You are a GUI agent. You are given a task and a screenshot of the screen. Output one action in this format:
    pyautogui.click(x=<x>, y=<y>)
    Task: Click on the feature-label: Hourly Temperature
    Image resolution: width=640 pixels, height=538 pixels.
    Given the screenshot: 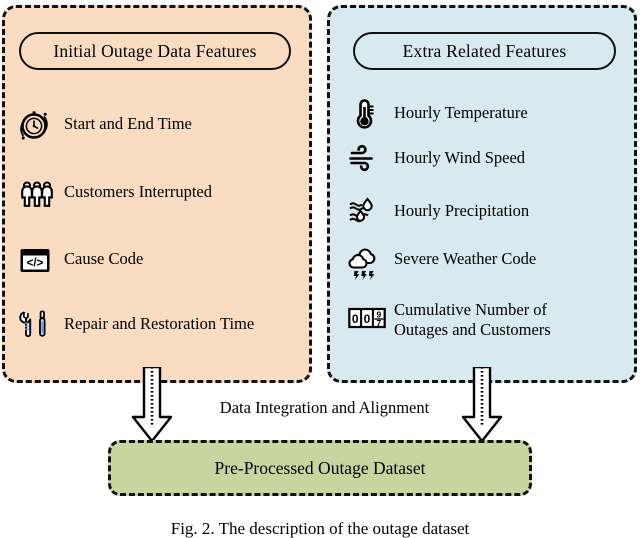 What is the action you would take?
    pyautogui.click(x=461, y=112)
    